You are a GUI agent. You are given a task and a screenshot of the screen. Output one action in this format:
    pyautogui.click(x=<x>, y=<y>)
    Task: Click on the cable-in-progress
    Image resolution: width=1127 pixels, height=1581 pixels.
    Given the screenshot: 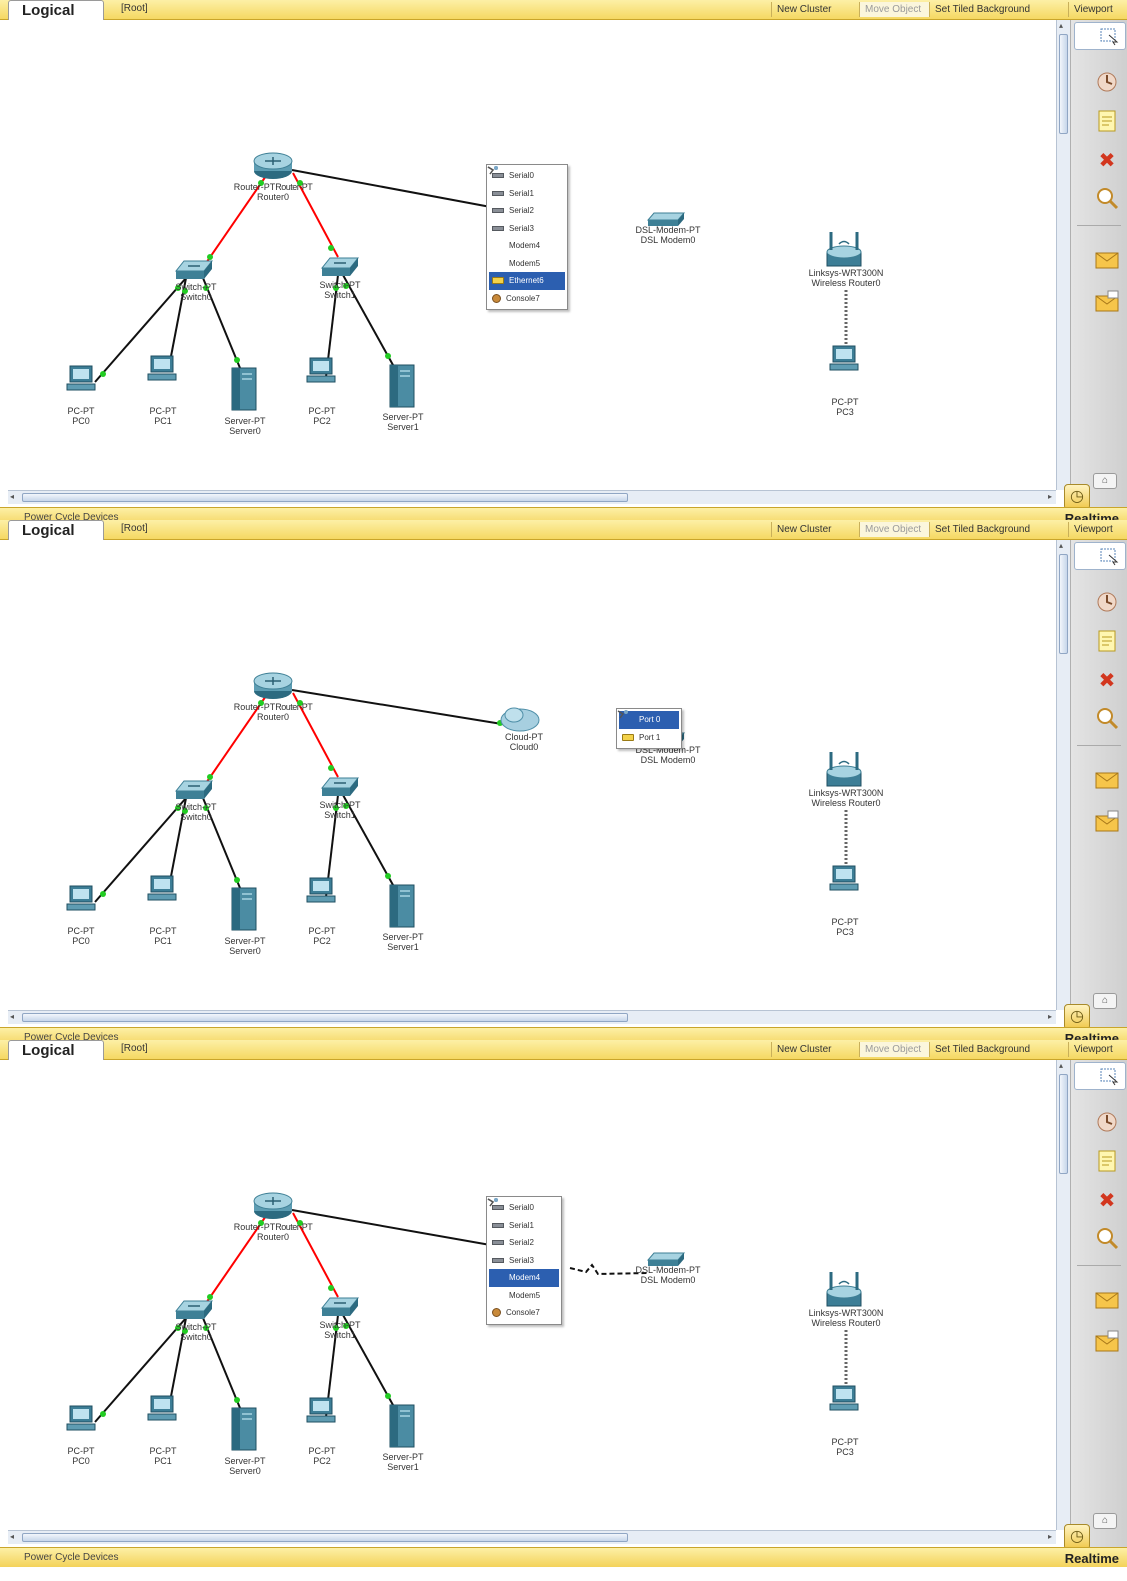 What is the action you would take?
    pyautogui.click(x=394, y=1228)
    